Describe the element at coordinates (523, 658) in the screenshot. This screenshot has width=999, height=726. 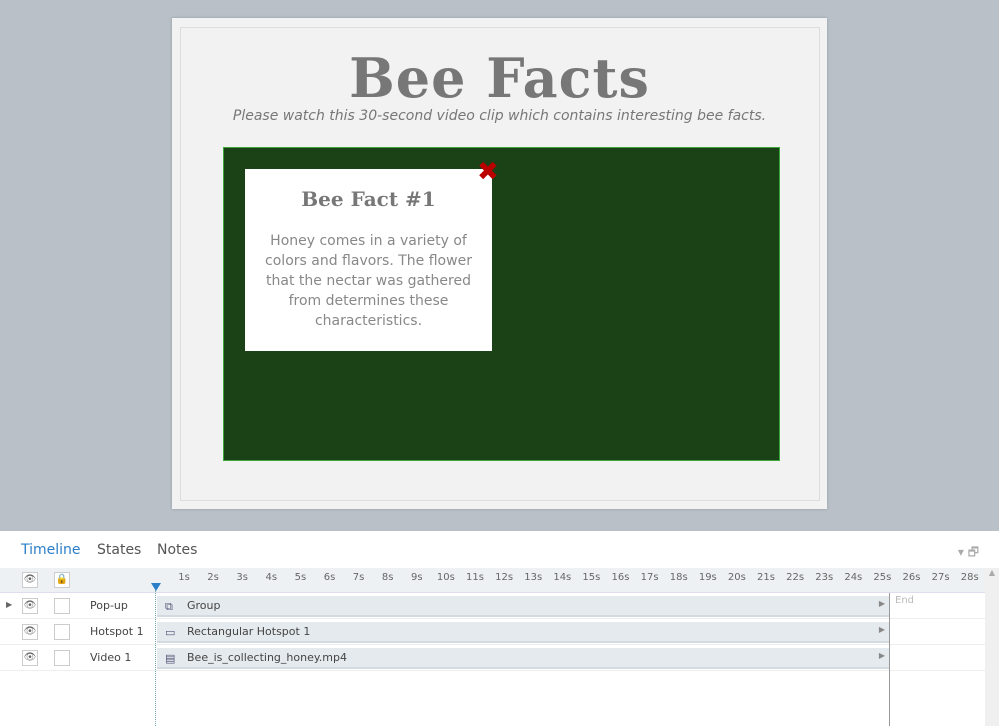
I see `timeline-bar: ▤ Bee_is_collecting_honey.mp4 ▶` at that location.